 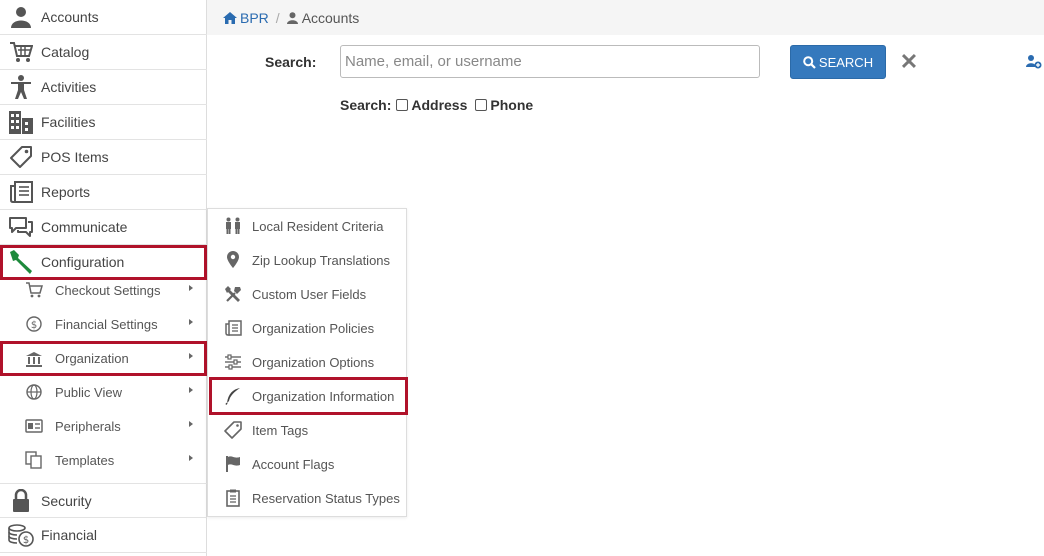 I want to click on flyout-item-label: Zip Lookup Translations, so click(x=321, y=260).